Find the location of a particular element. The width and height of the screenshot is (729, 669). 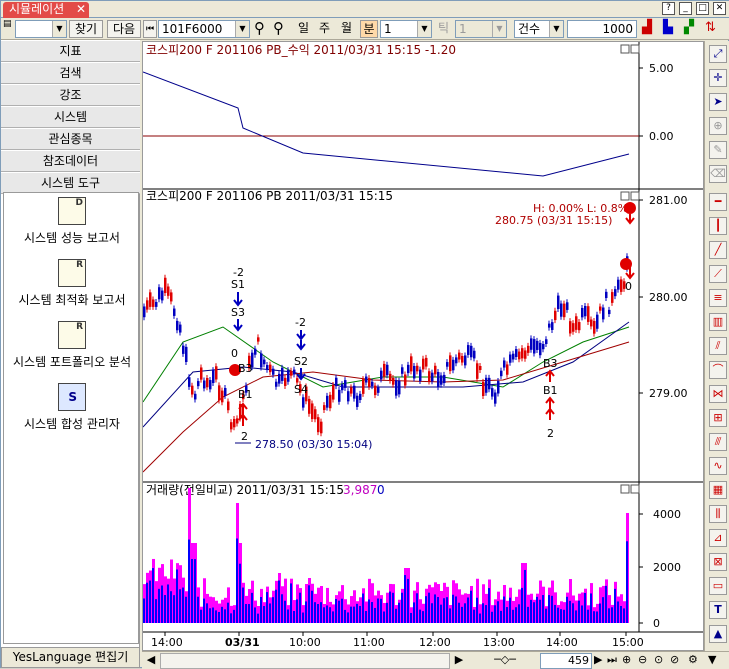

sort-arrows-icon: ⇅ is located at coordinates (714, 29).